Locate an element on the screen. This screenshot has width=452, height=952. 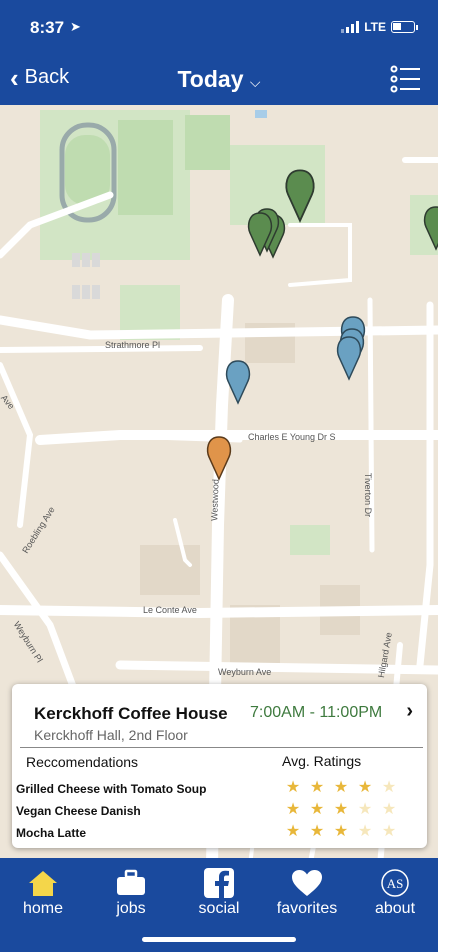
location-hours: 7:00AM - 11:00PM is located at coordinates (316, 712).